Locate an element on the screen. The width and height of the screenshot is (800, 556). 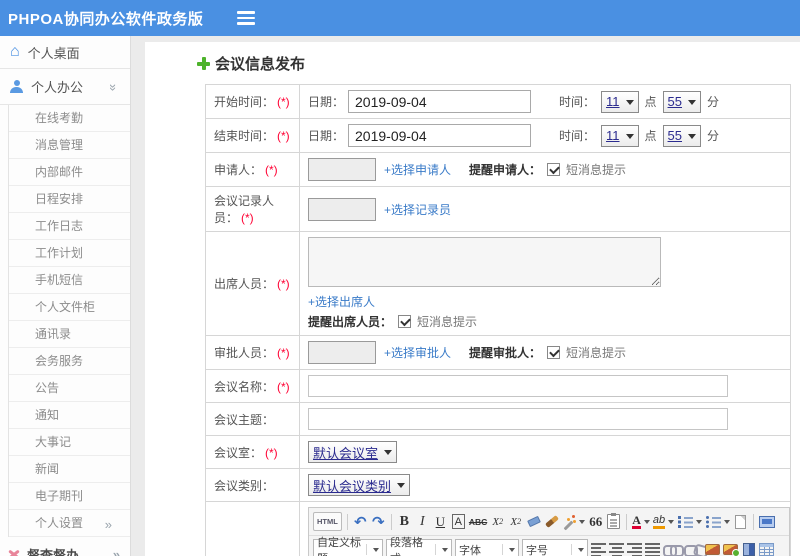
magic-wand-icon is located at coordinates (574, 521).